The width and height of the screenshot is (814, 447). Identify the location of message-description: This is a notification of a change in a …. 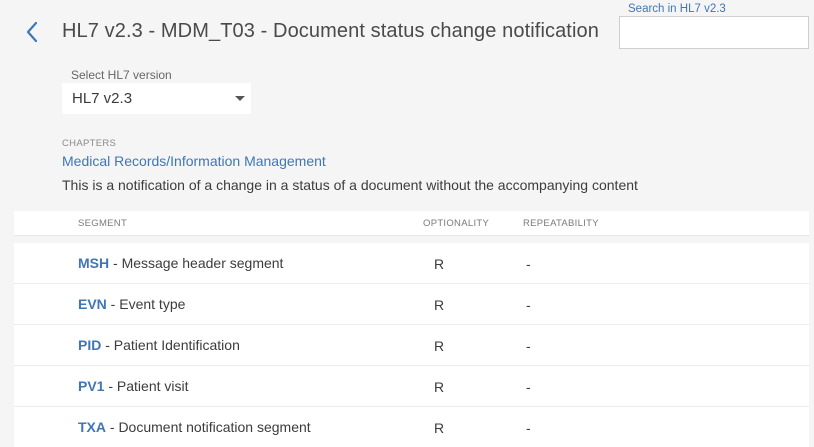
(350, 185).